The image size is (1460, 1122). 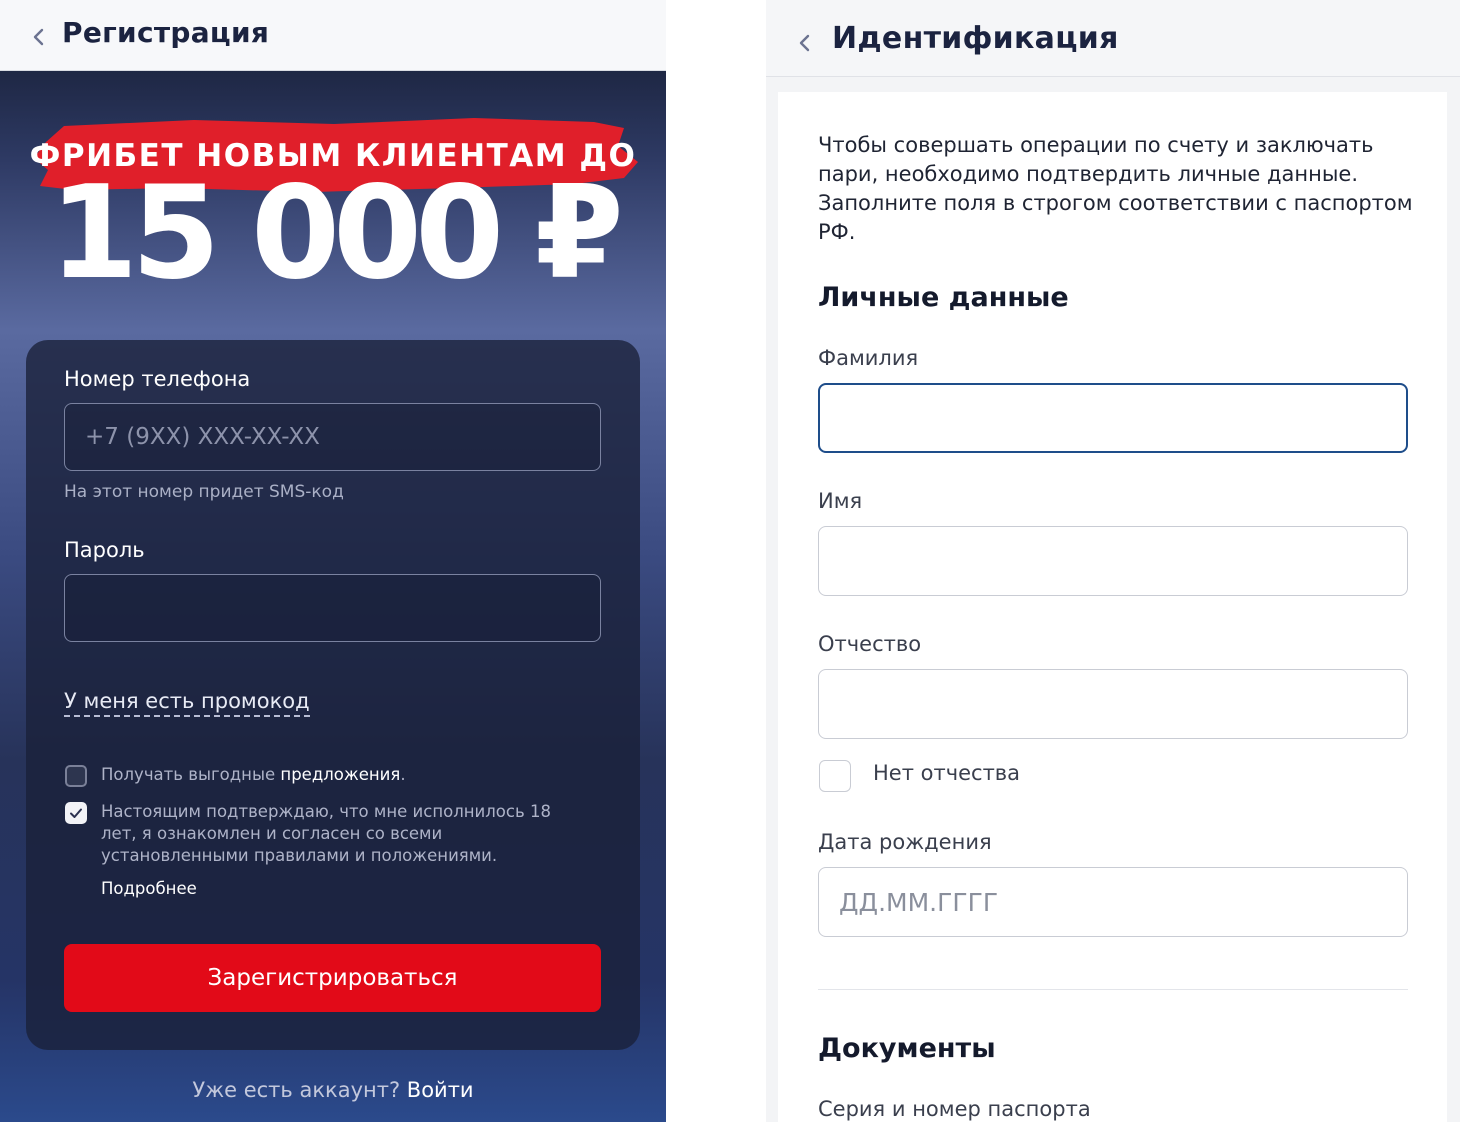 I want to click on passport-label: Серия и номер паспорта, so click(x=954, y=1109).